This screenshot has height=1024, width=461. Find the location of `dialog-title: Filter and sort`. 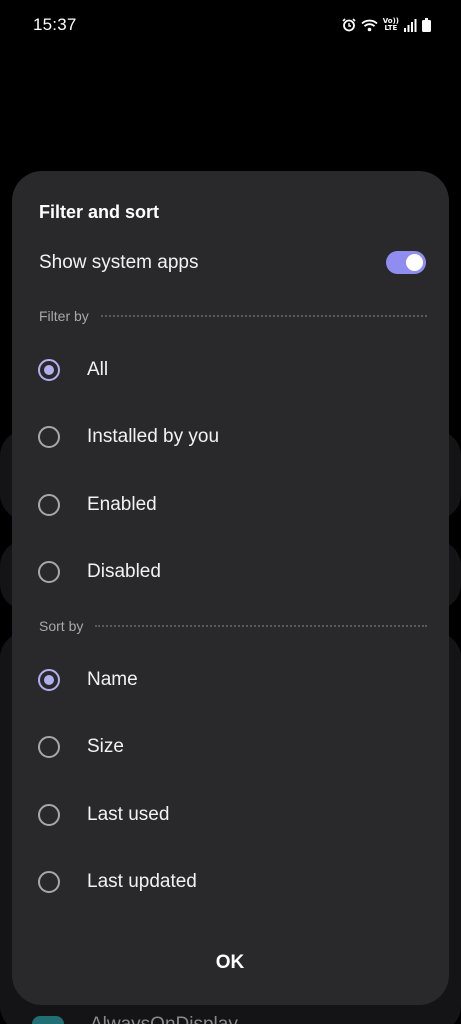

dialog-title: Filter and sort is located at coordinates (99, 212).